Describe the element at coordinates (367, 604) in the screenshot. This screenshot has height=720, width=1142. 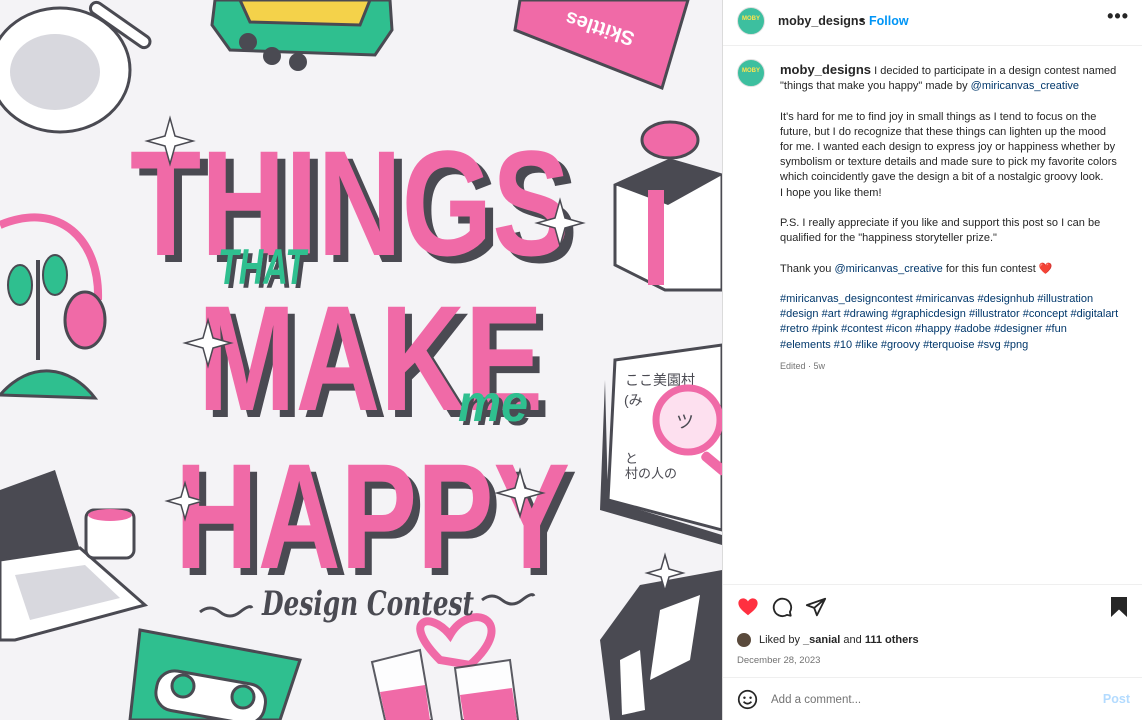
I see `subtitle-text: Design Contest` at that location.